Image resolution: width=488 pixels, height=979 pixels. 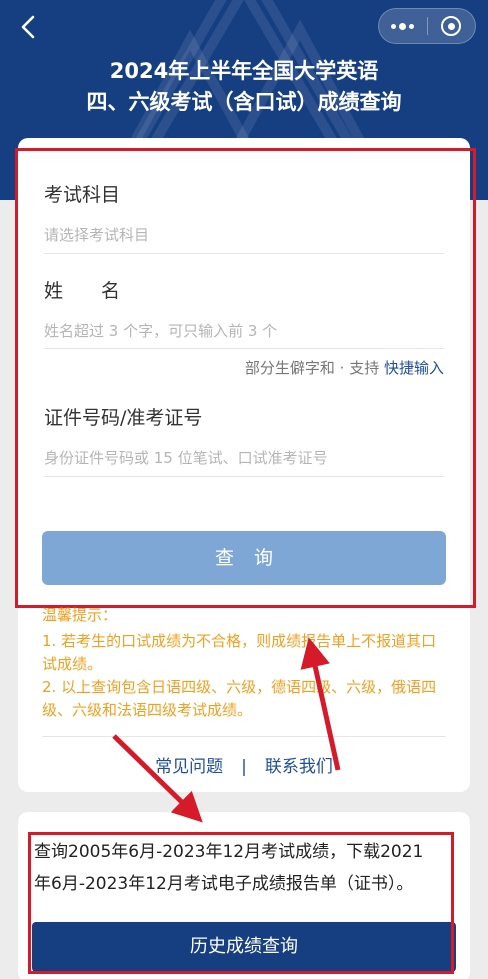 I want to click on page-title-line1: 2024年上半年全国大学英语, so click(x=244, y=71).